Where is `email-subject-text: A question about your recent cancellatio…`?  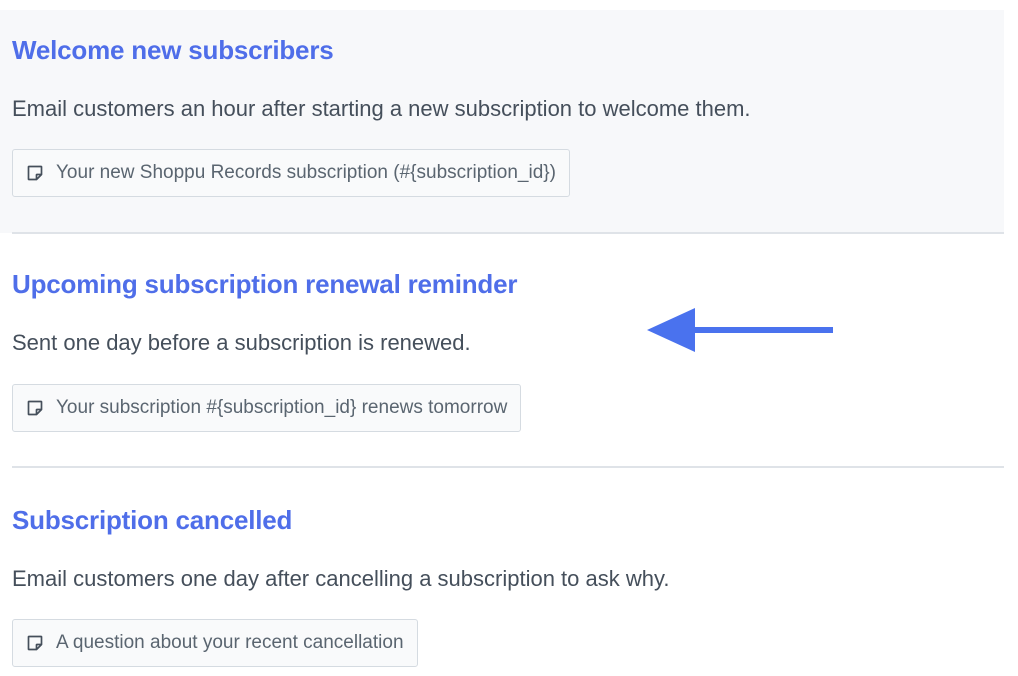 email-subject-text: A question about your recent cancellatio… is located at coordinates (230, 642).